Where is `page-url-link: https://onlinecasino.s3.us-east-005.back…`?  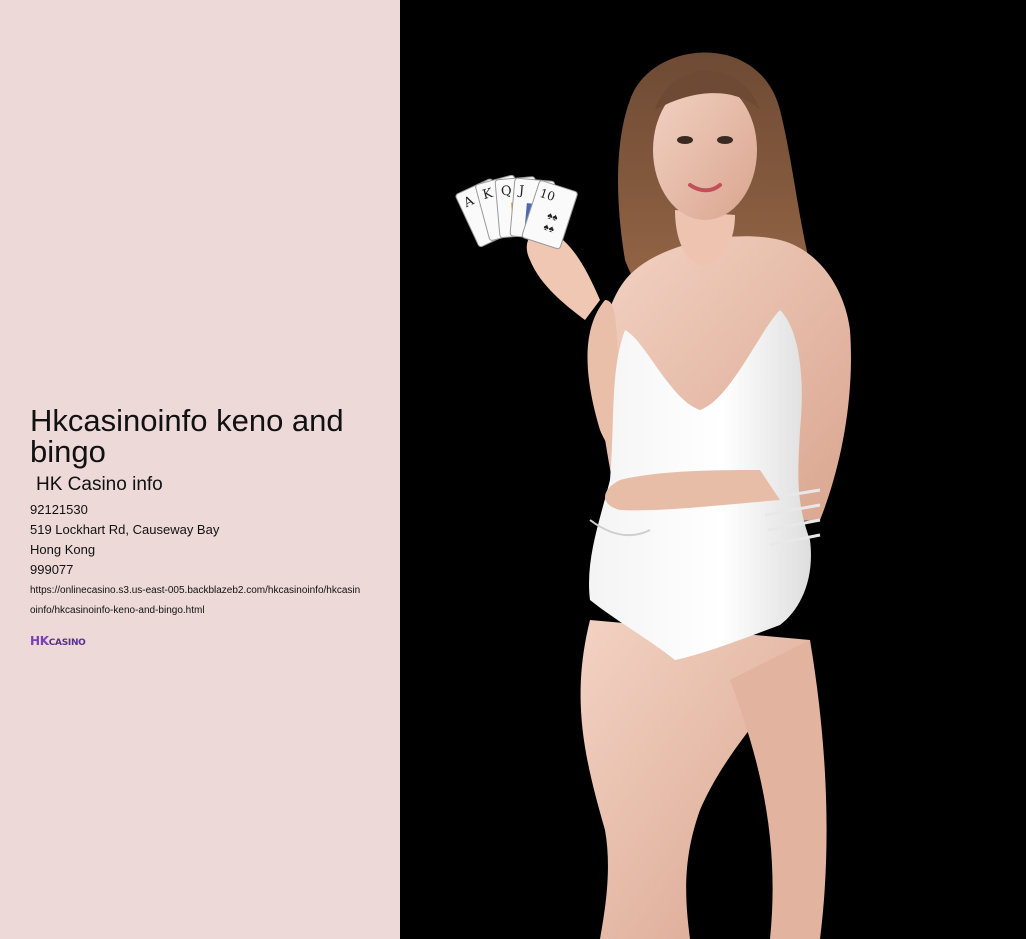
page-url-link: https://onlinecasino.s3.us-east-005.back… is located at coordinates (197, 601).